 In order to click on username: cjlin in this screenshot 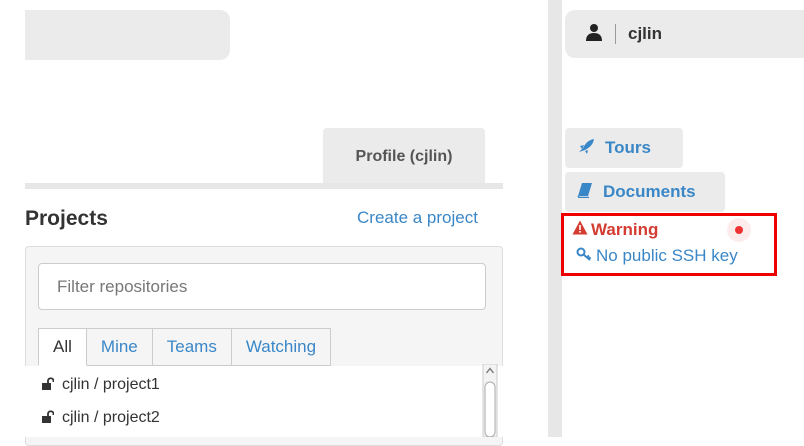, I will do `click(645, 33)`.